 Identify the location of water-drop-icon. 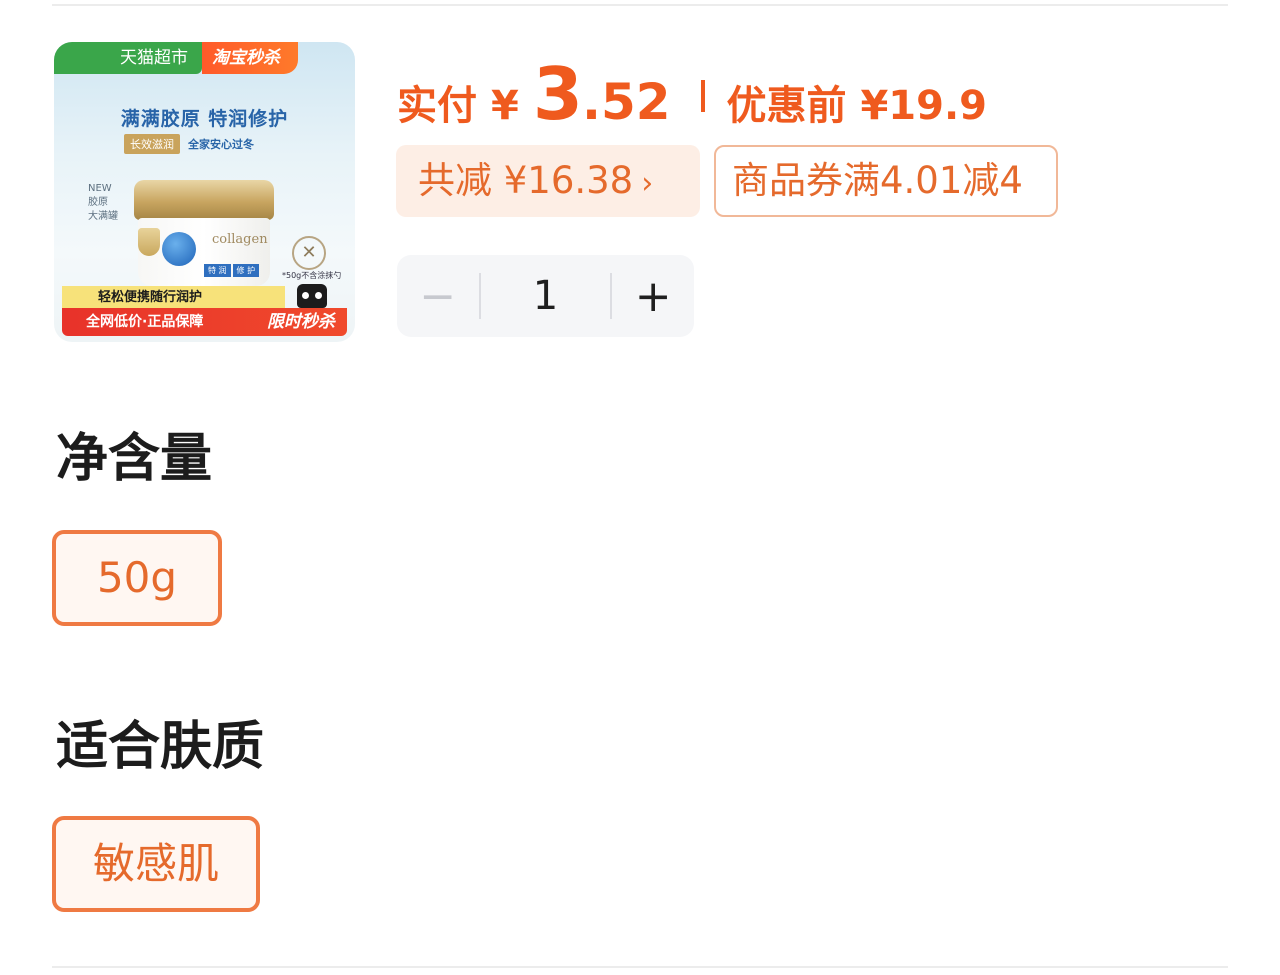
(179, 249).